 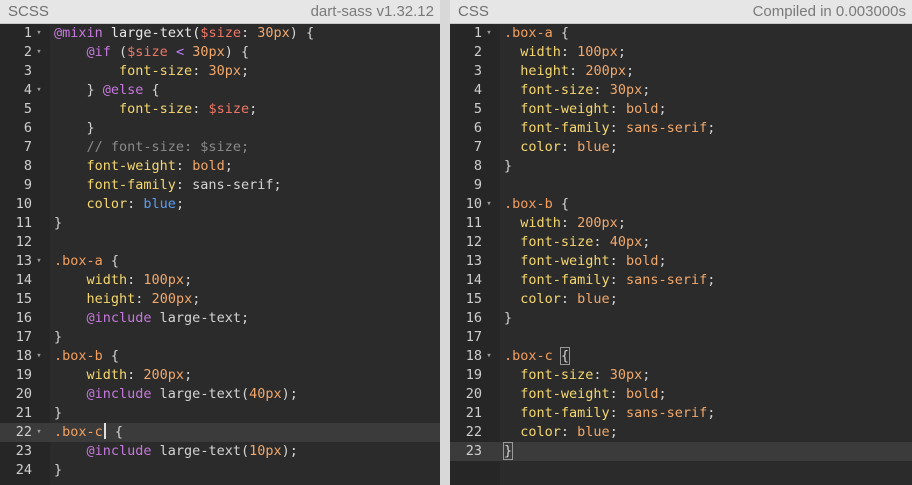 I want to click on code-token: width, so click(x=540, y=52).